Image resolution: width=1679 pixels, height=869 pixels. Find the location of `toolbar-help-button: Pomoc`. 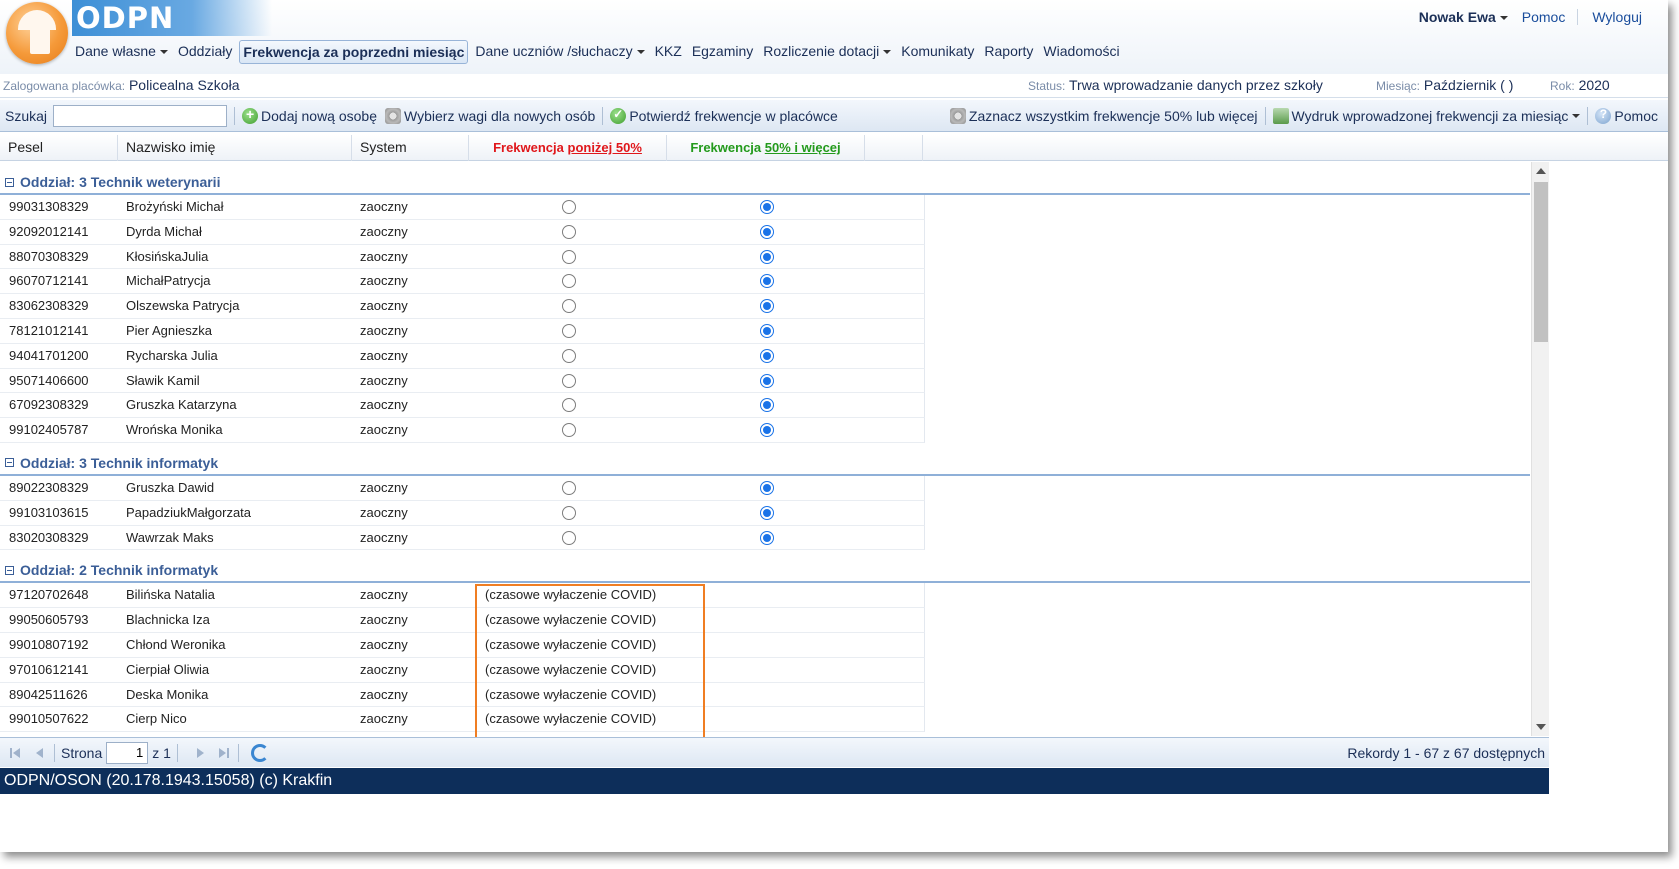

toolbar-help-button: Pomoc is located at coordinates (1626, 115).